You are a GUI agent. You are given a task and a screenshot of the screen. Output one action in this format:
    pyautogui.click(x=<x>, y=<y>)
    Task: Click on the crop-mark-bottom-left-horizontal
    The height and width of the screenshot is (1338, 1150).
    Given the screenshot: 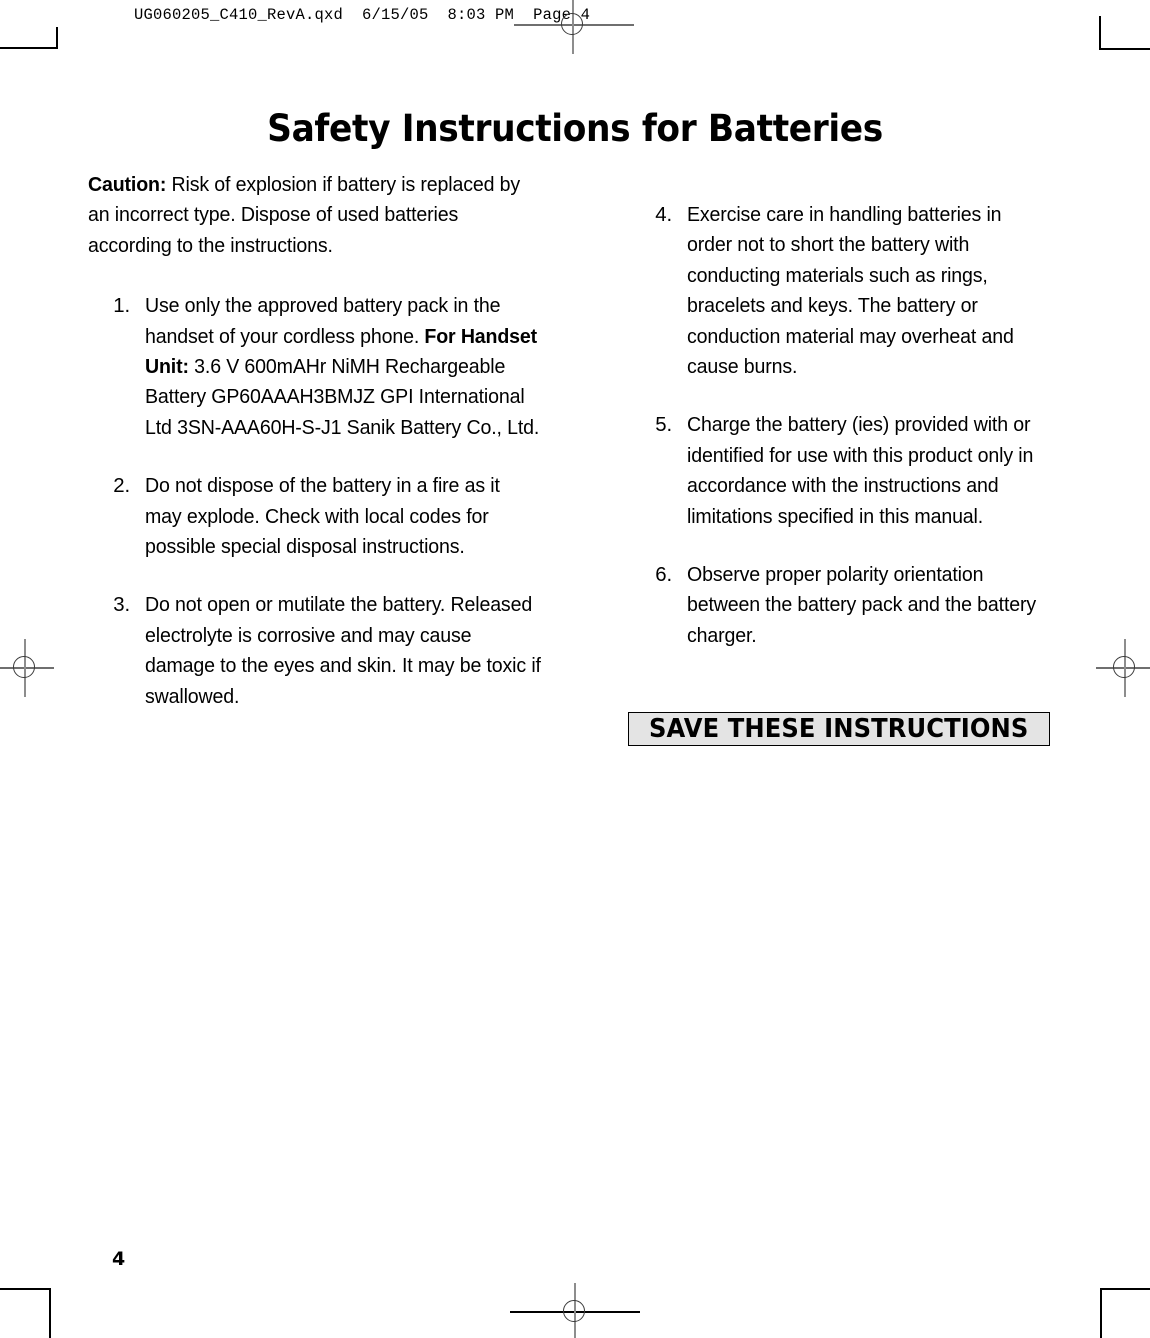 What is the action you would take?
    pyautogui.click(x=25, y=1289)
    